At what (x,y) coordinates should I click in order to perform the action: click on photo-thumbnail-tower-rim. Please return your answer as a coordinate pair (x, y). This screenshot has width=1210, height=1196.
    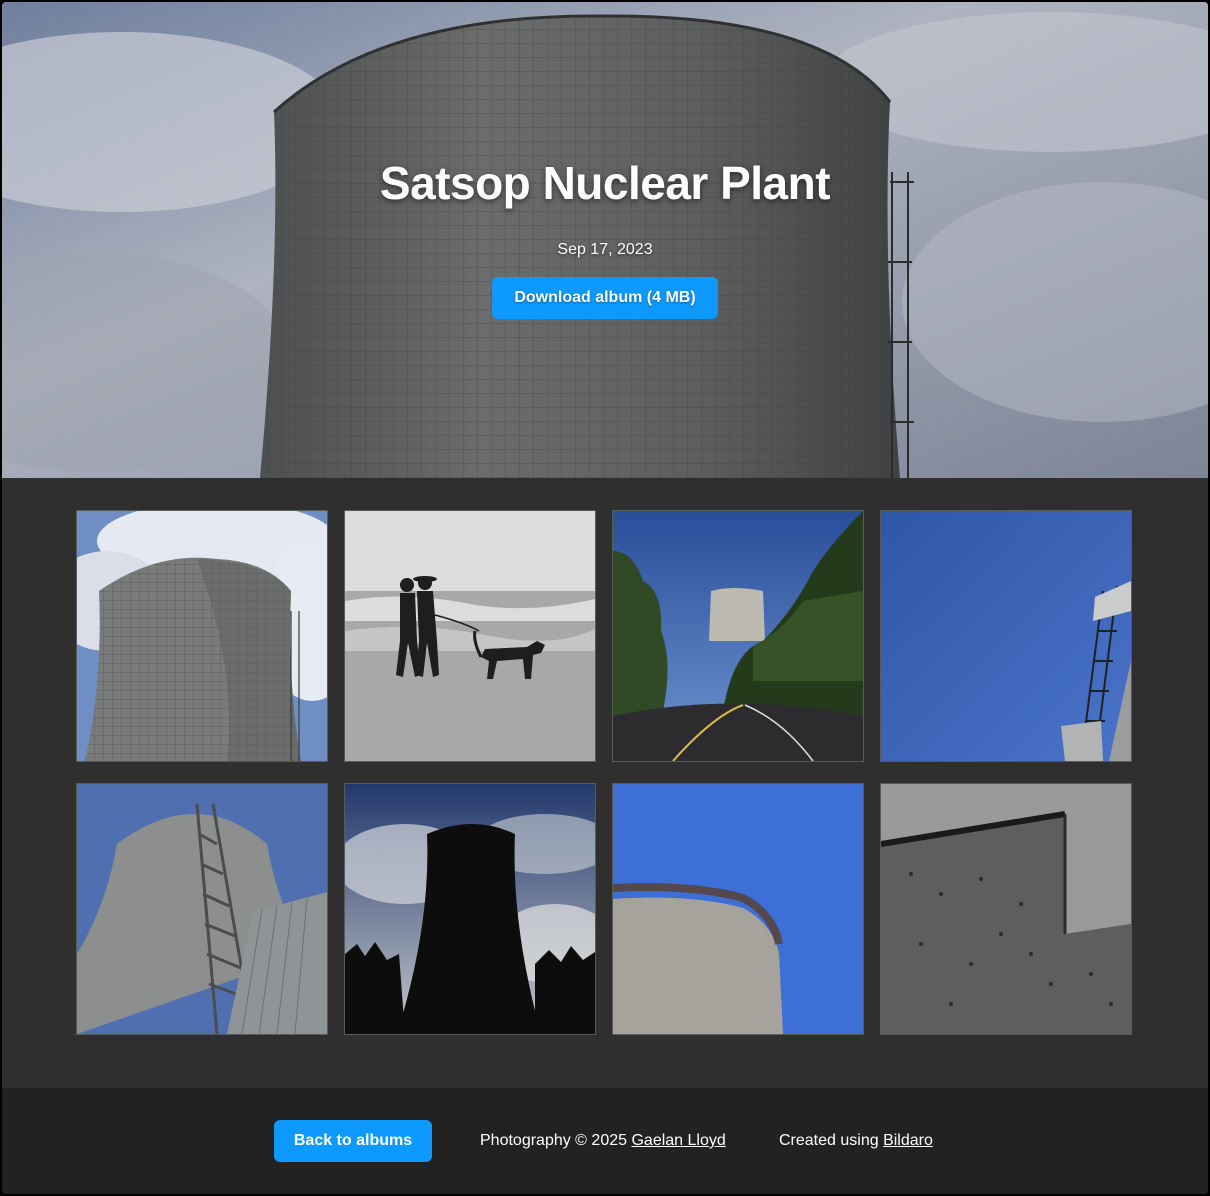
    Looking at the image, I should click on (738, 909).